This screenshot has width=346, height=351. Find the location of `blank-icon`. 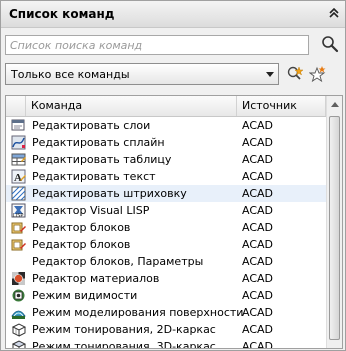

blank-icon is located at coordinates (18, 261).